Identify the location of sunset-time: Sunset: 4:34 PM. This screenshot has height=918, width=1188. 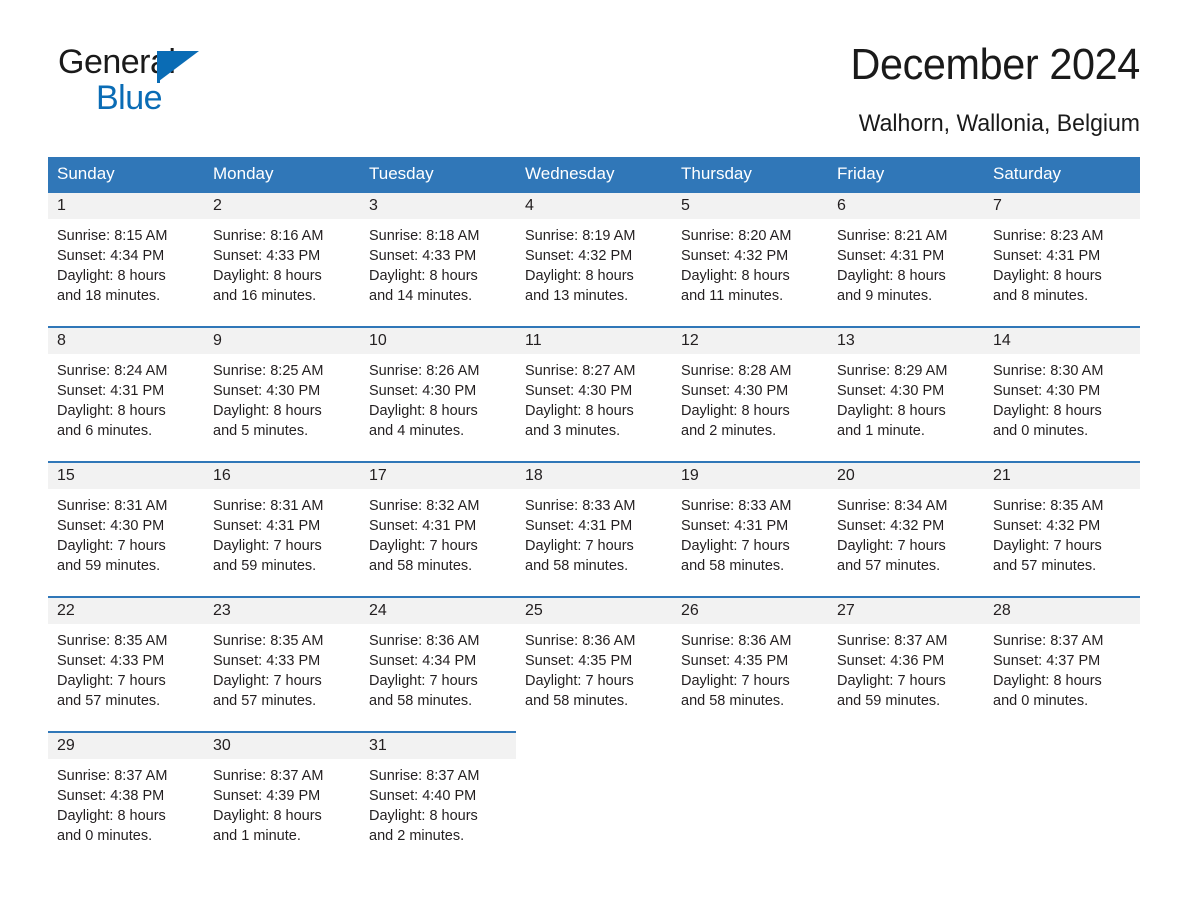
(423, 661).